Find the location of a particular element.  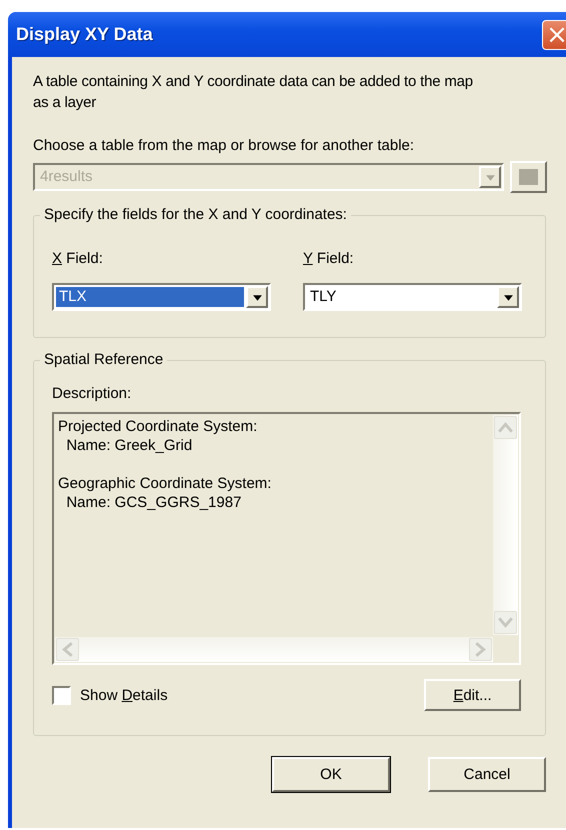

vertical-scrollbar is located at coordinates (505, 525).